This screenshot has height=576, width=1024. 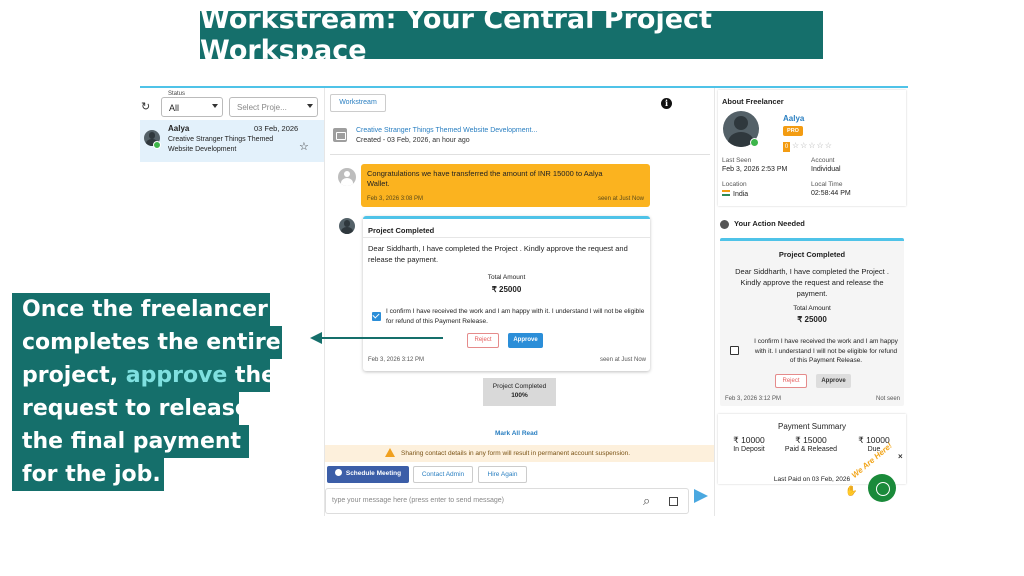 I want to click on star-rating-icon: ☆☆☆☆☆, so click(x=812, y=145).